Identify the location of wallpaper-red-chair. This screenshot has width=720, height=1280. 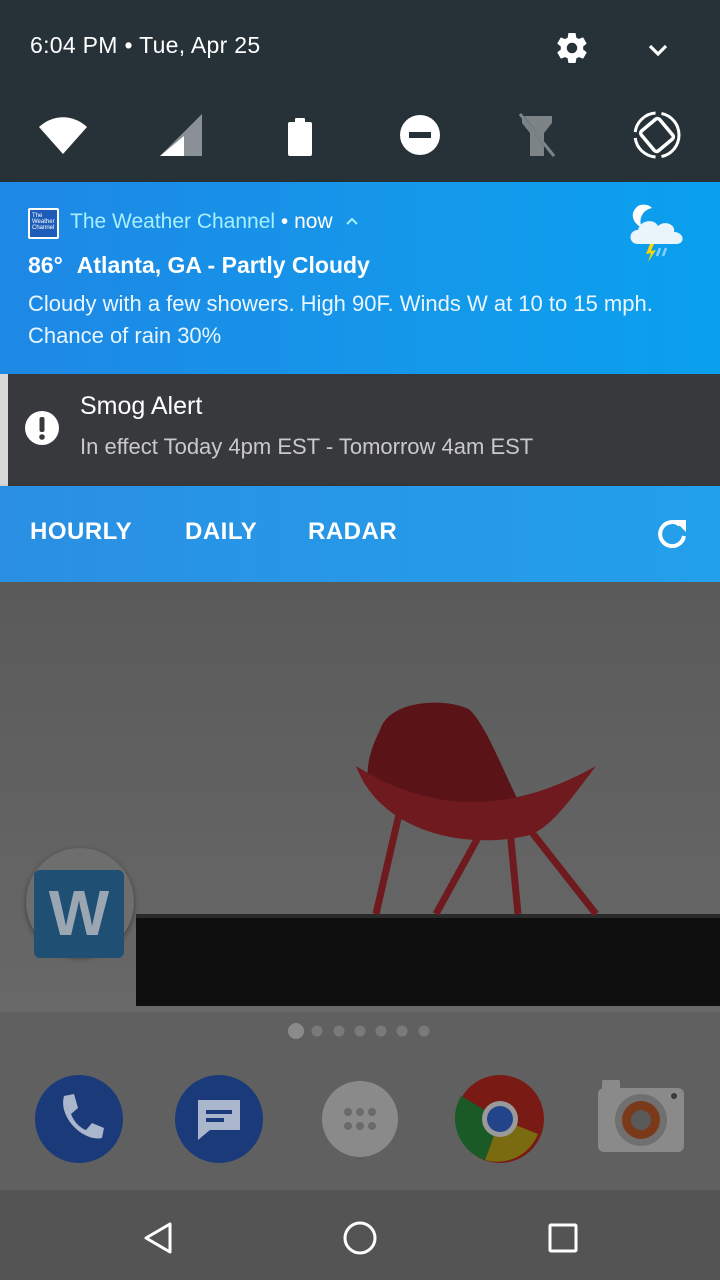
(477, 809).